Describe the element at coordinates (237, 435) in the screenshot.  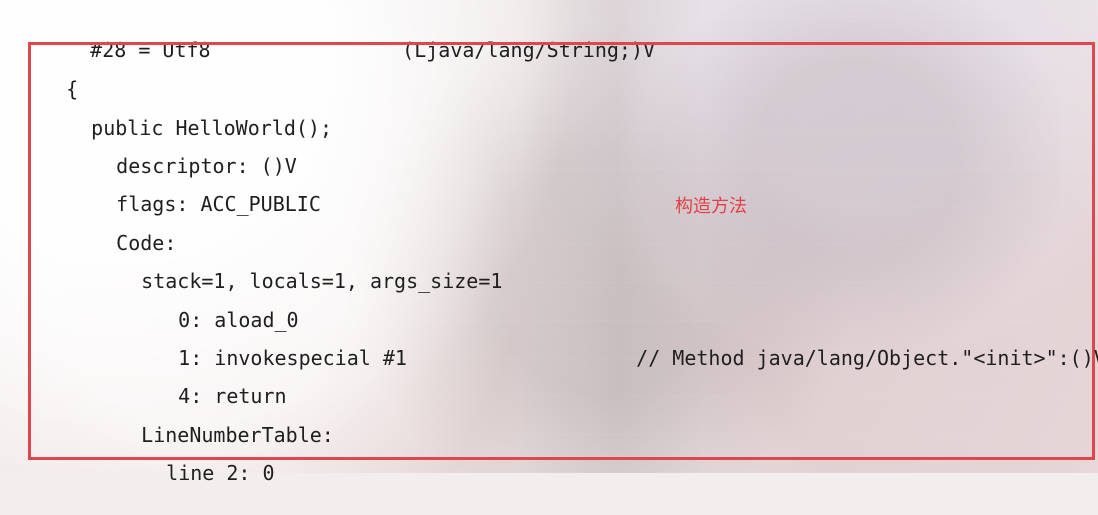
I see `code-line-line-number-table: LineNumberTable:` at that location.